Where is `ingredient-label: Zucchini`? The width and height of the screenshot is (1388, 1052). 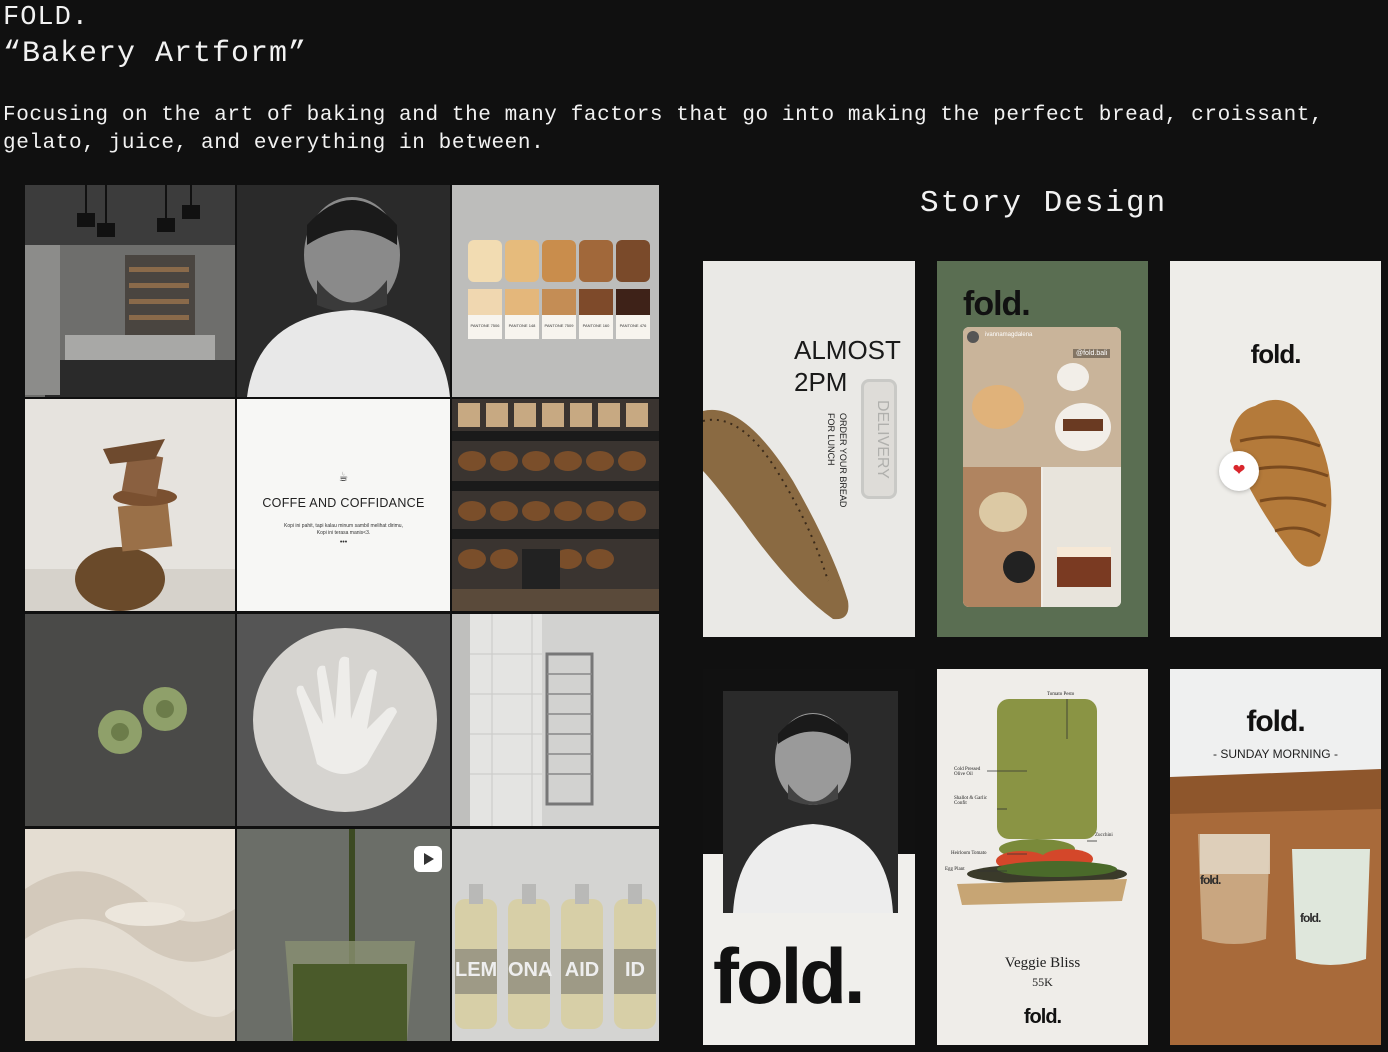 ingredient-label: Zucchini is located at coordinates (1104, 835).